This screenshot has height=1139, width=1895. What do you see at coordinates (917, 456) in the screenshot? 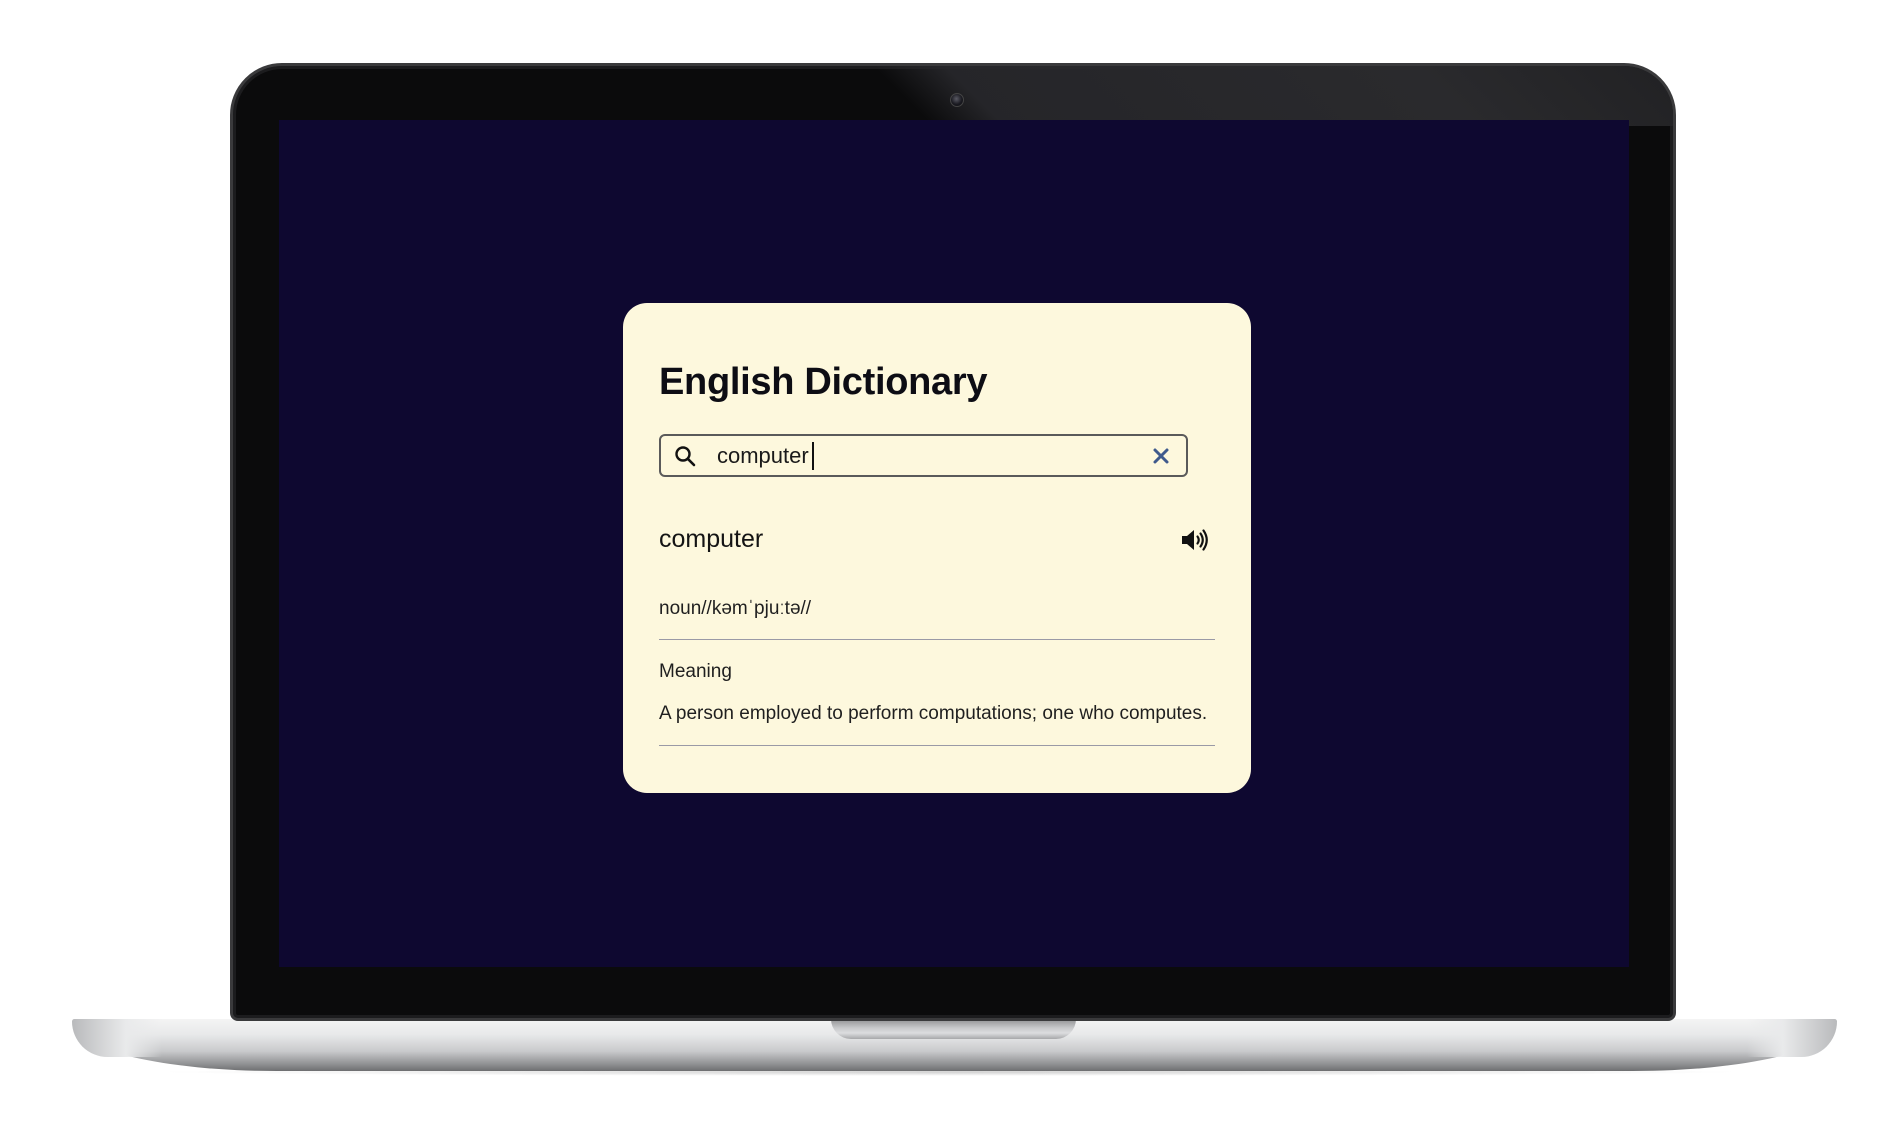
I see `search-input` at bounding box center [917, 456].